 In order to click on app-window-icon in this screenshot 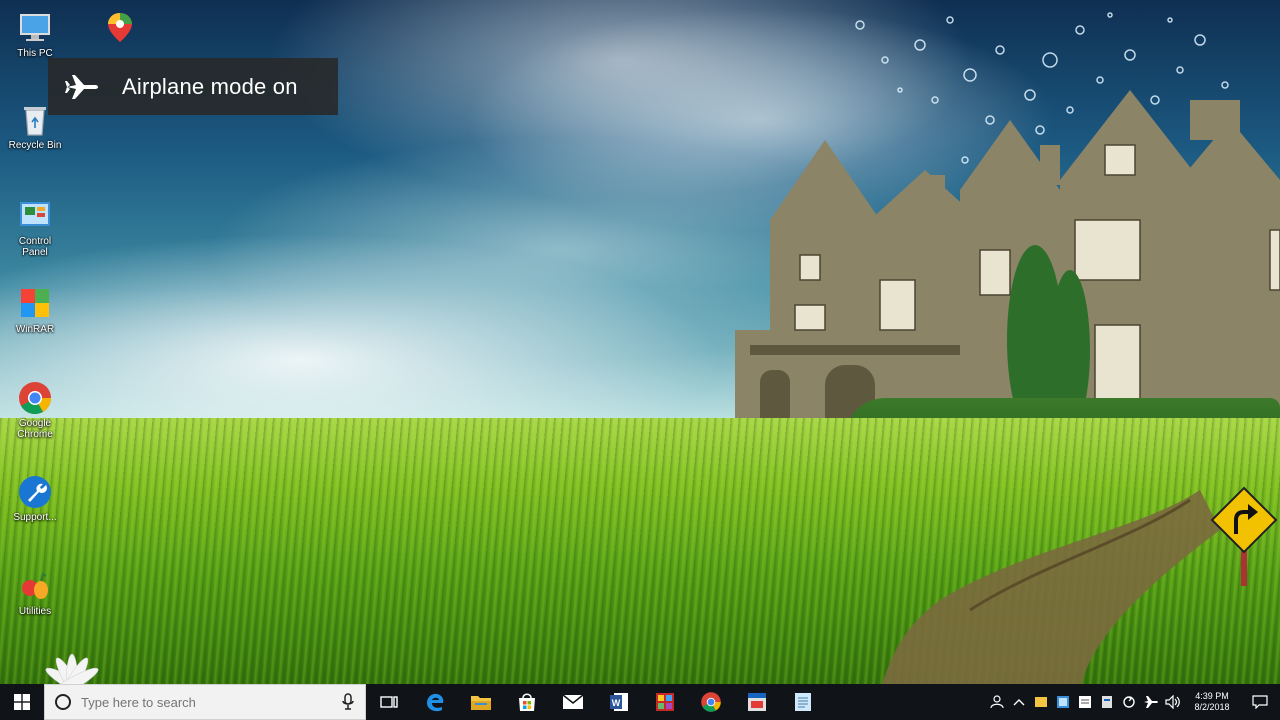, I will do `click(757, 702)`.